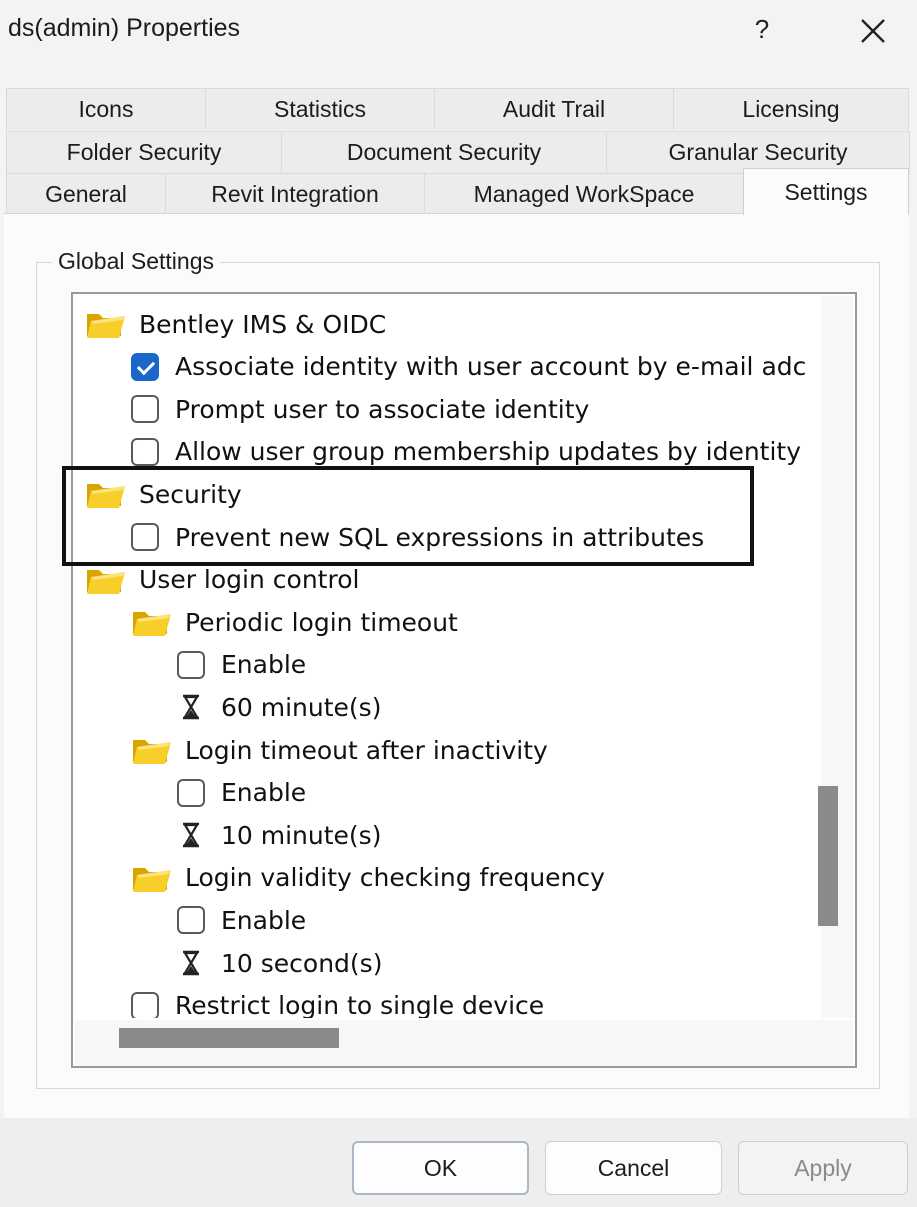 Image resolution: width=917 pixels, height=1207 pixels. Describe the element at coordinates (762, 30) in the screenshot. I see `help-button: ?` at that location.